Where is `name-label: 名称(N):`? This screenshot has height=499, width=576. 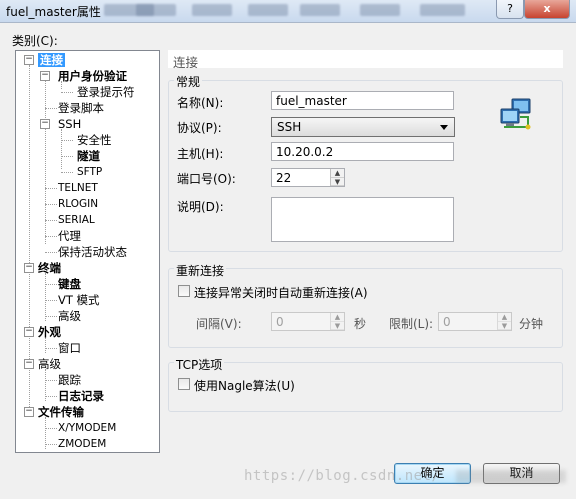
name-label: 名称(N): is located at coordinates (200, 103).